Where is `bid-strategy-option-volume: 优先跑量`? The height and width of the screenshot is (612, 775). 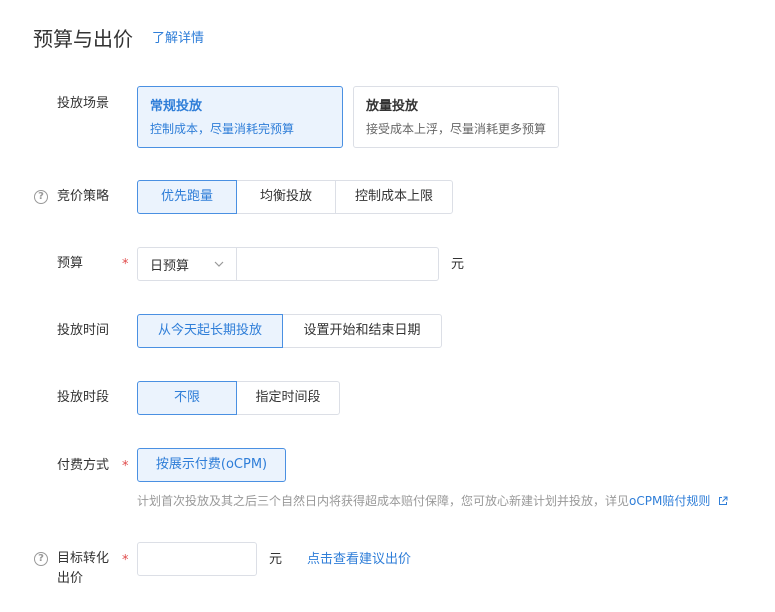
bid-strategy-option-volume: 优先跑量 is located at coordinates (187, 197).